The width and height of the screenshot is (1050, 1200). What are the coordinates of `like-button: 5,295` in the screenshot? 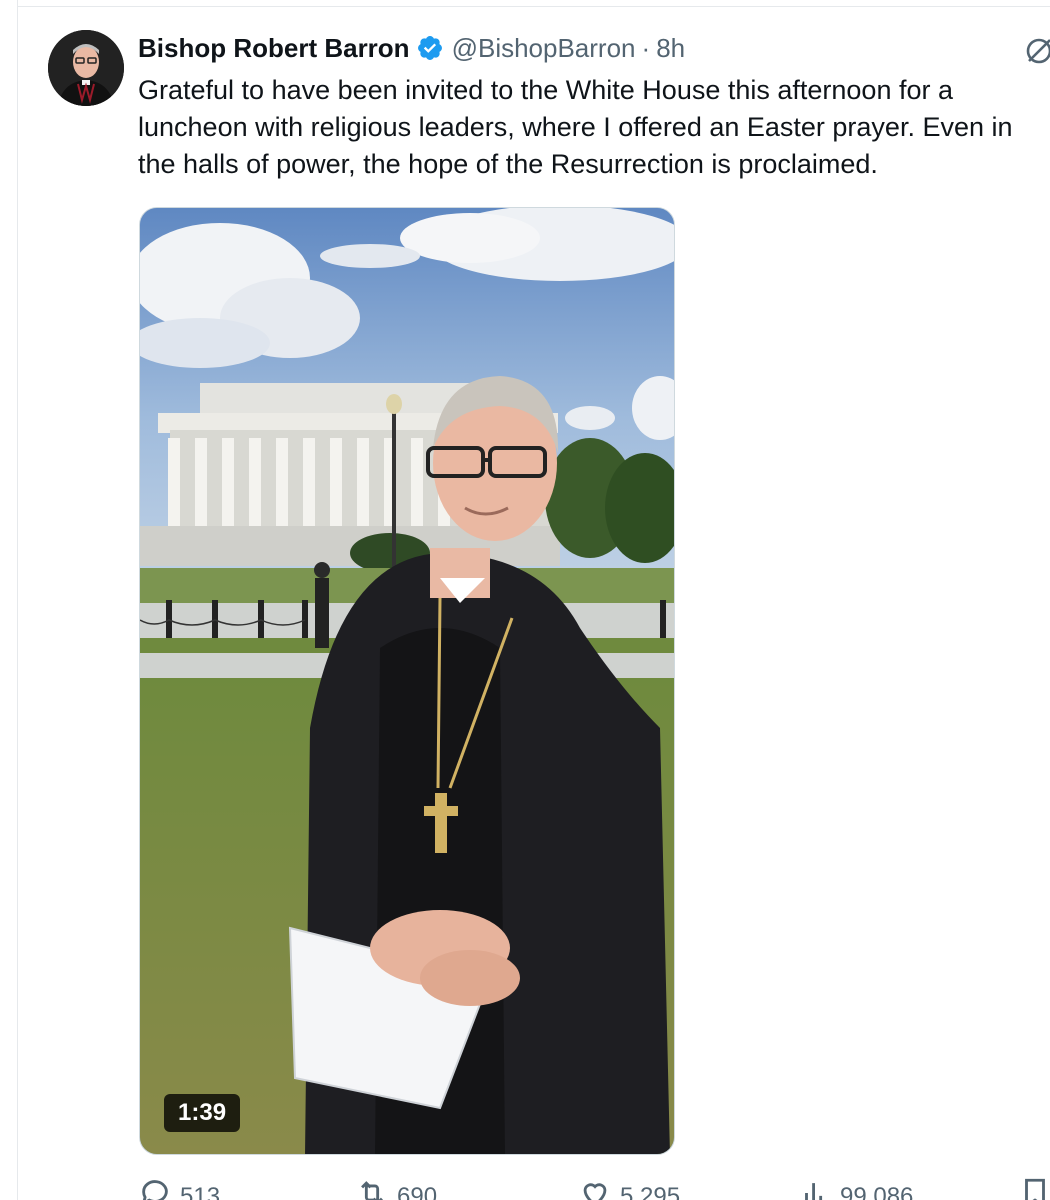 It's located at (629, 1188).